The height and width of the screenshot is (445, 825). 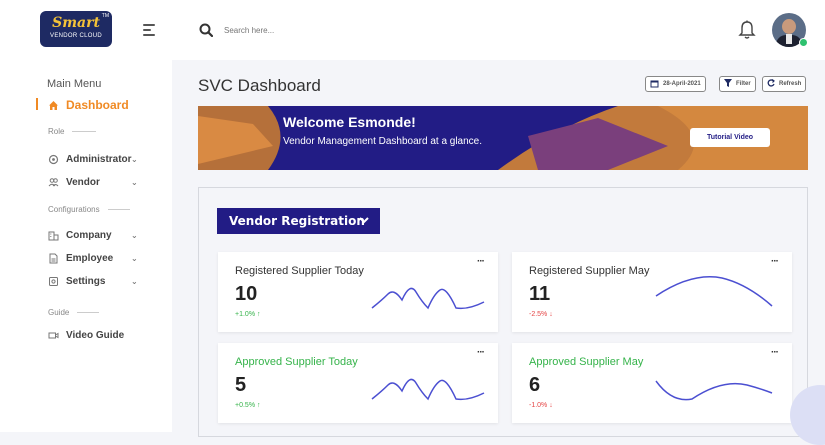 What do you see at coordinates (246, 294) in the screenshot?
I see `card-value: 10` at bounding box center [246, 294].